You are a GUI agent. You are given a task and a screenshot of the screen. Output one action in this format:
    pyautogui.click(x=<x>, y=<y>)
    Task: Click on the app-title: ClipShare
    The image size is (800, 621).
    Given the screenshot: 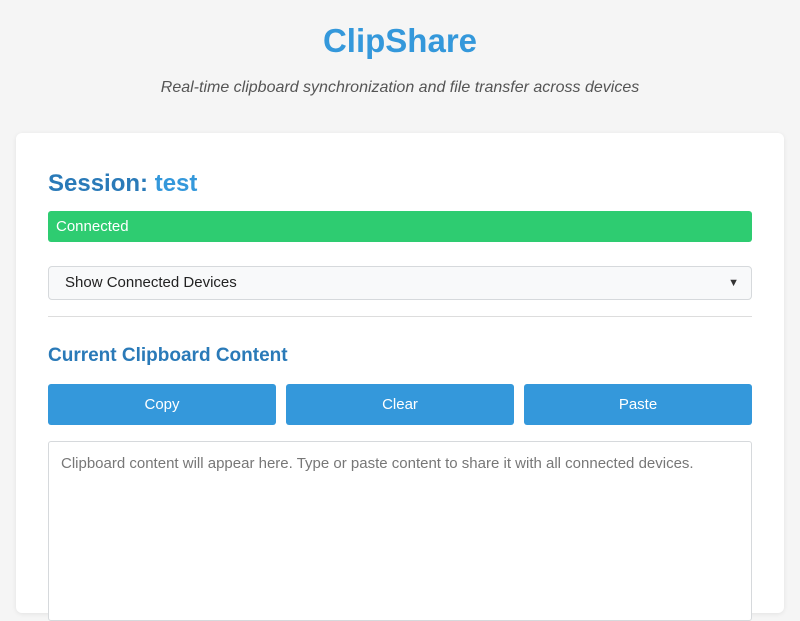 What is the action you would take?
    pyautogui.click(x=400, y=40)
    